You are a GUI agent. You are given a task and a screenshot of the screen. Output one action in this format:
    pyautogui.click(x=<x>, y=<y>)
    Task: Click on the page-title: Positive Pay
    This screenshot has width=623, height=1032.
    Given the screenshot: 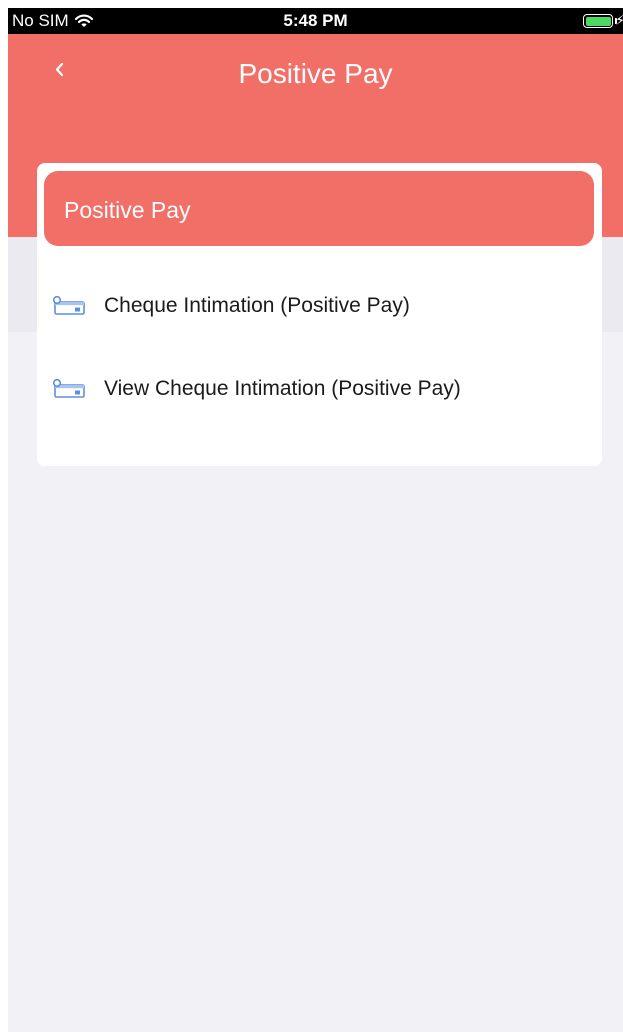 What is the action you would take?
    pyautogui.click(x=315, y=73)
    